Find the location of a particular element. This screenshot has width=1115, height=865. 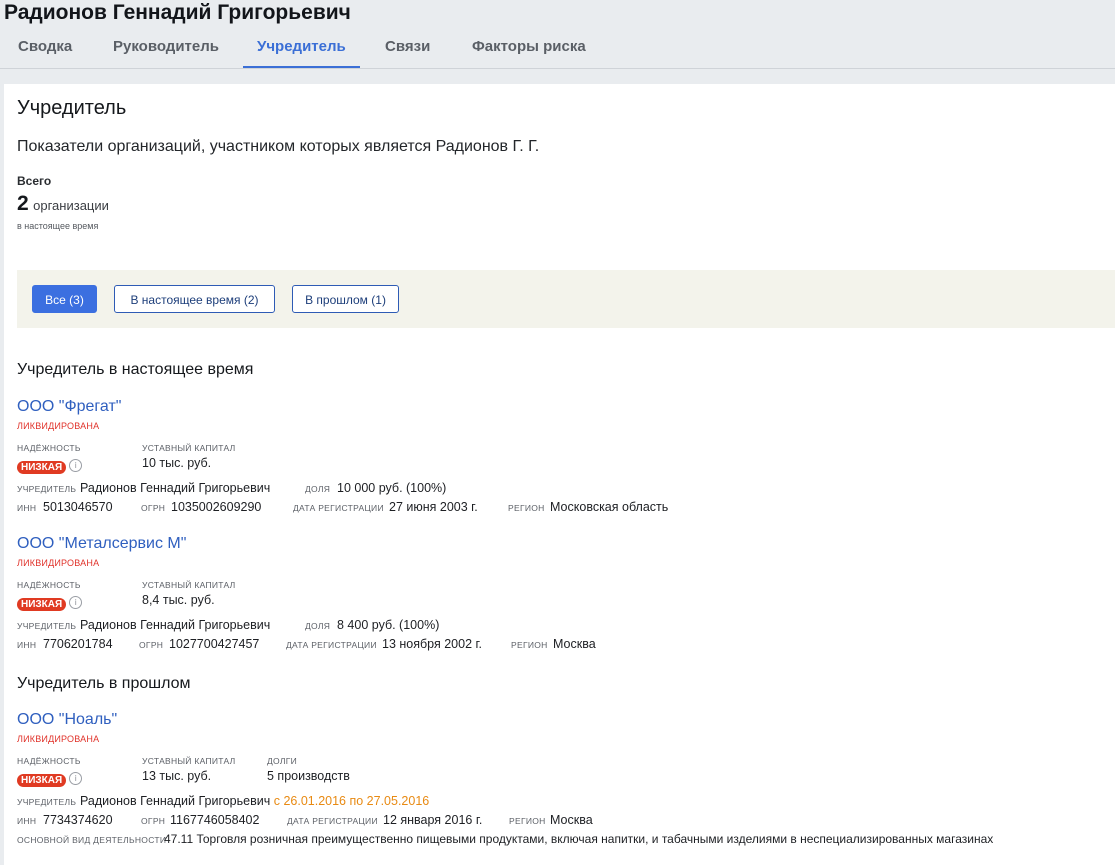

activity-label: ОСНОВНОЙ ВИД ДЕЯТЕЛЬНОСТИ is located at coordinates (92, 840).